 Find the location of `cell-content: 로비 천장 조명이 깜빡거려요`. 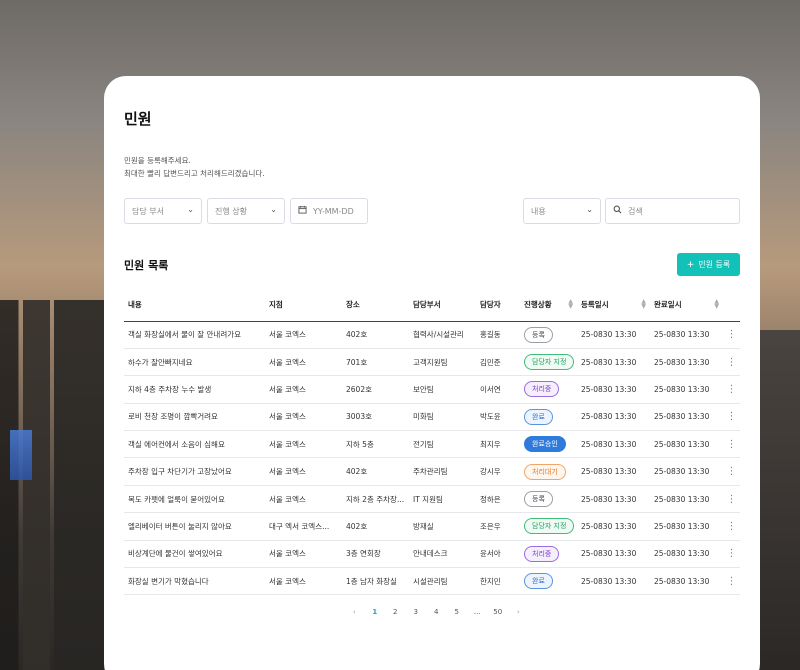

cell-content: 로비 천장 조명이 깜빡거려요 is located at coordinates (194, 417).